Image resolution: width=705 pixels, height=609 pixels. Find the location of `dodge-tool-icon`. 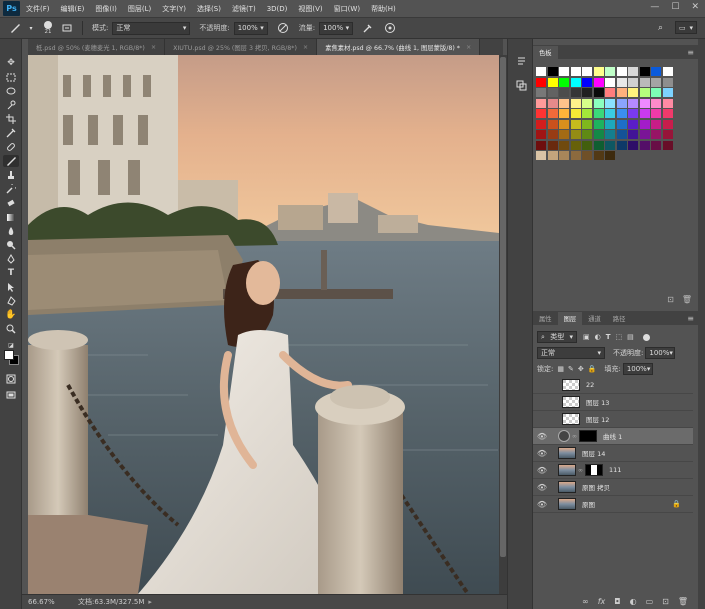

dodge-tool-icon is located at coordinates (11, 245).